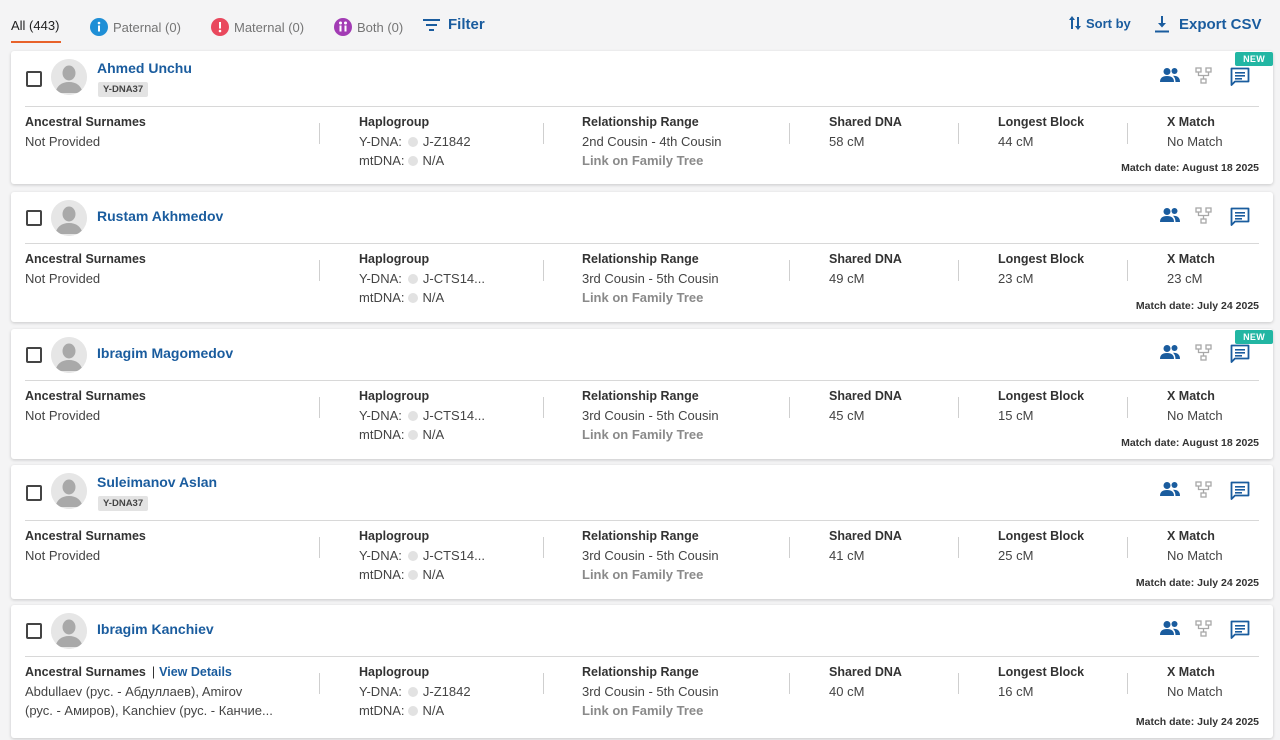 This screenshot has width=1280, height=740. Describe the element at coordinates (1041, 672) in the screenshot. I see `longest-block-label: Longest Block` at that location.